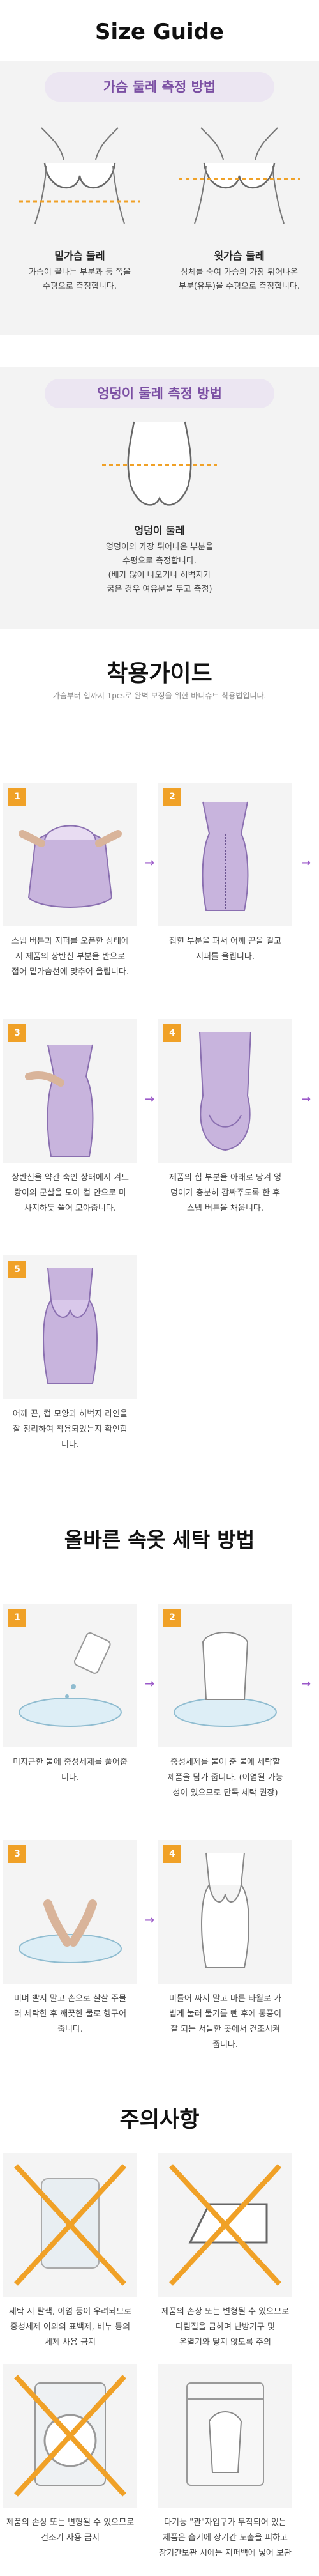 The height and width of the screenshot is (2576, 319). What do you see at coordinates (159, 32) in the screenshot?
I see `size-guide-title: Size Guide` at bounding box center [159, 32].